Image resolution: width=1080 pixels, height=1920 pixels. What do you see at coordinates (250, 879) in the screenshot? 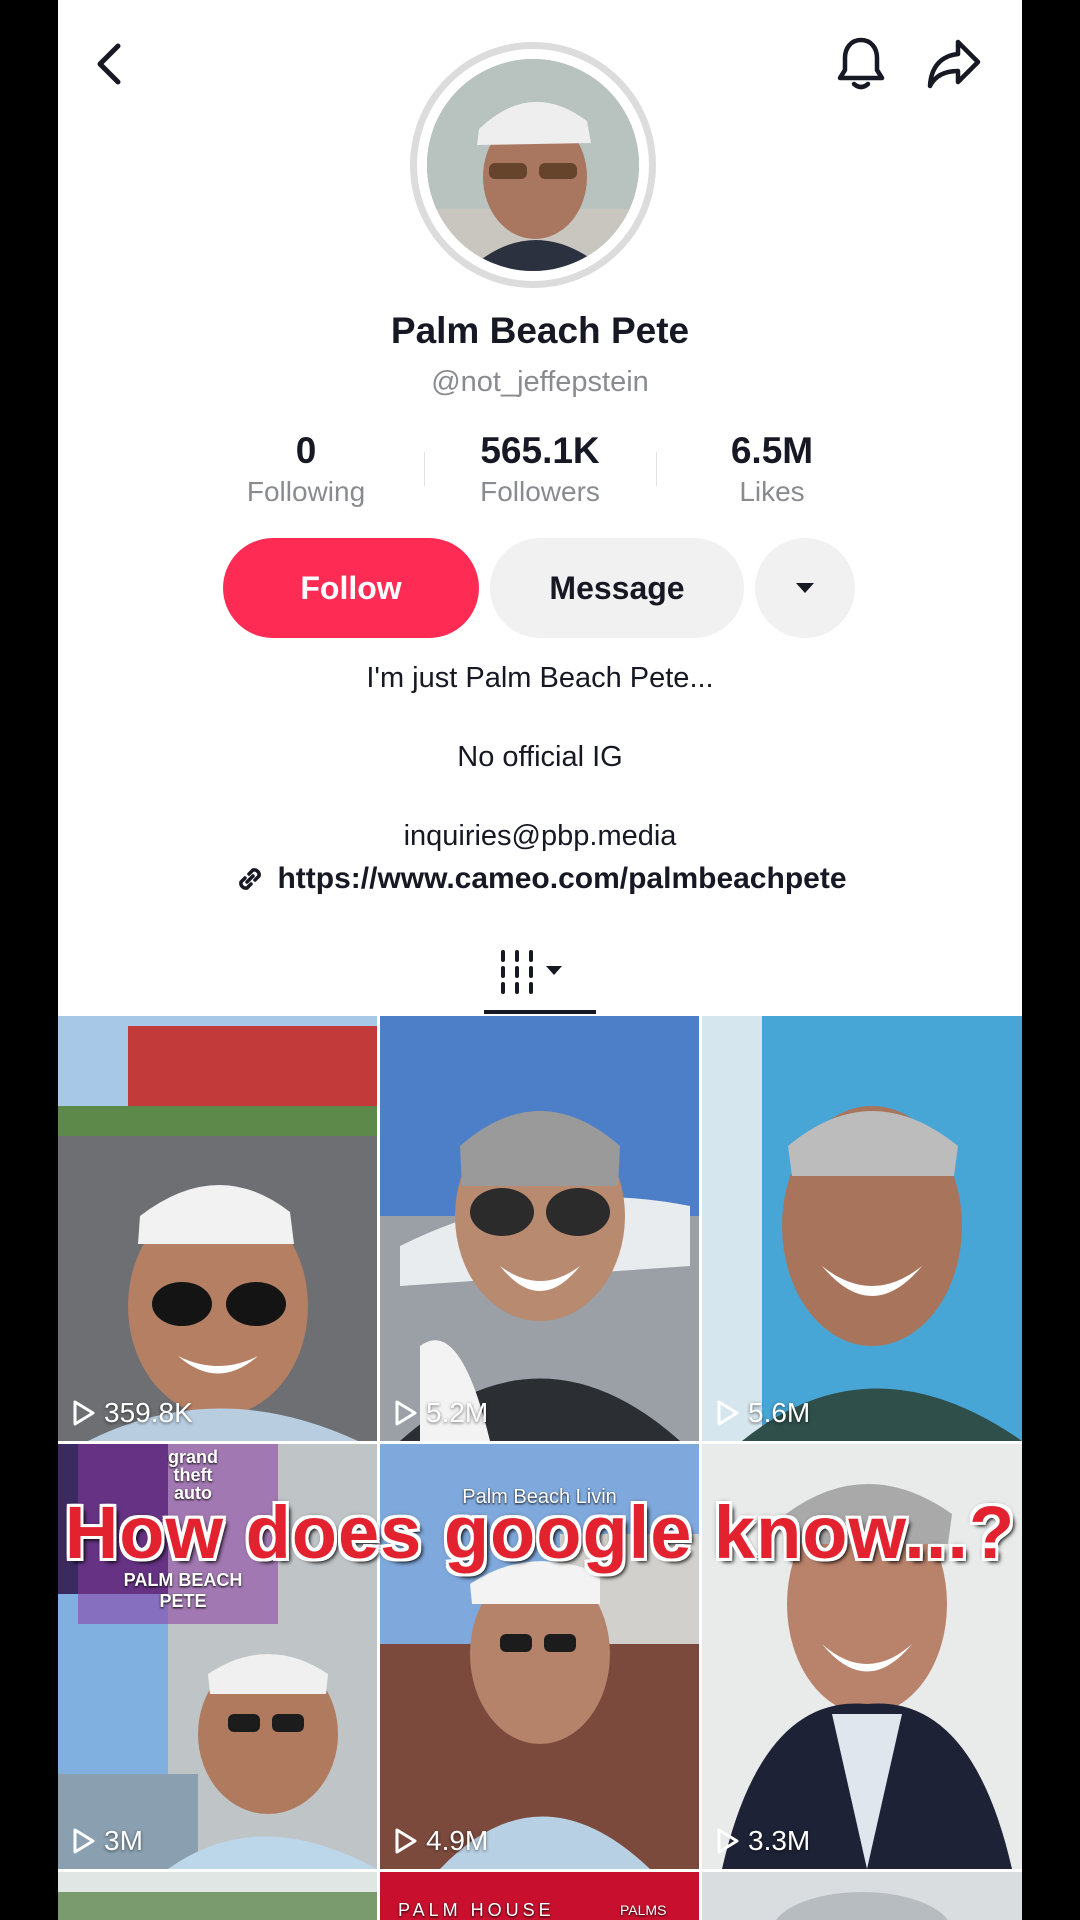
I see `link-icon` at bounding box center [250, 879].